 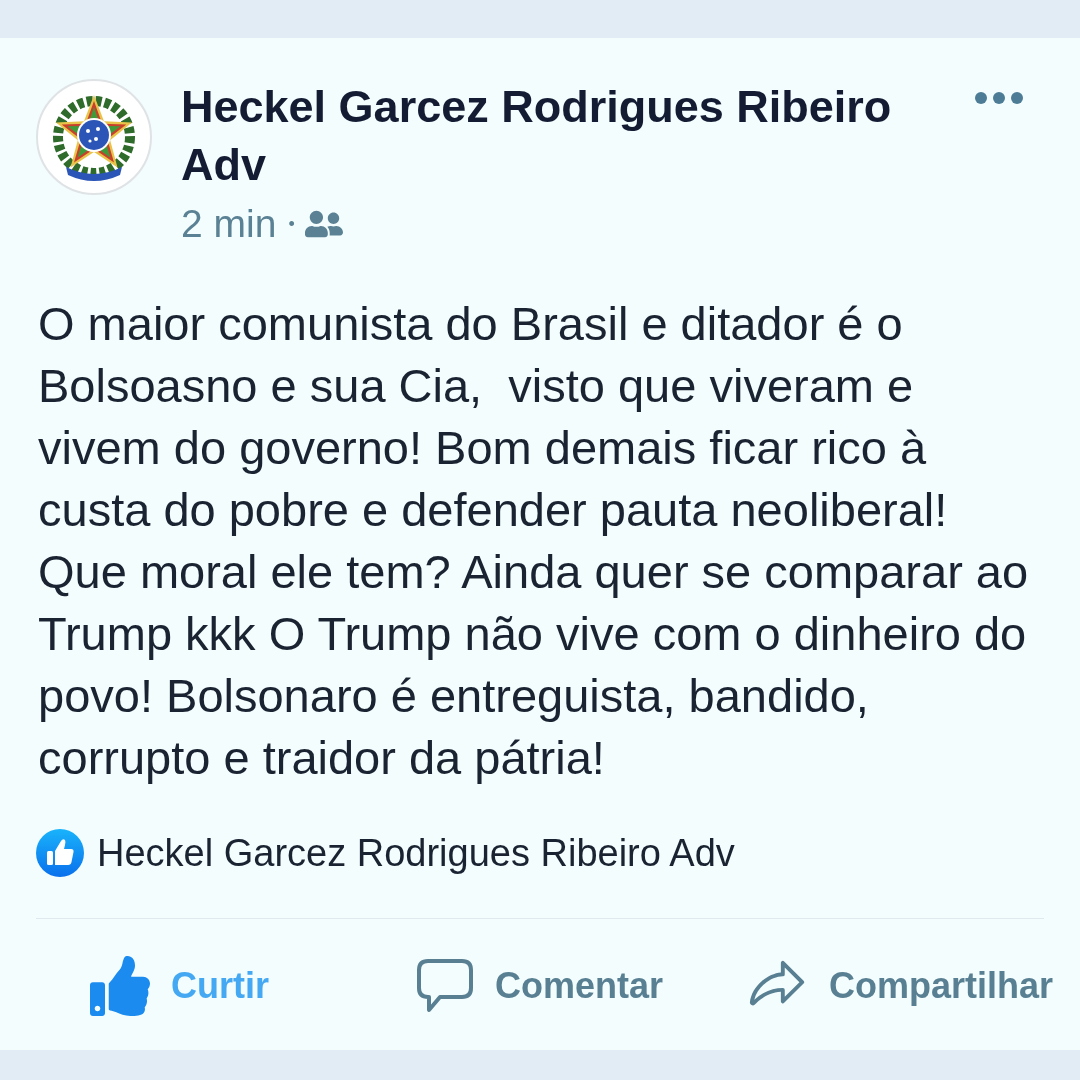 What do you see at coordinates (445, 986) in the screenshot?
I see `speech-bubble-icon` at bounding box center [445, 986].